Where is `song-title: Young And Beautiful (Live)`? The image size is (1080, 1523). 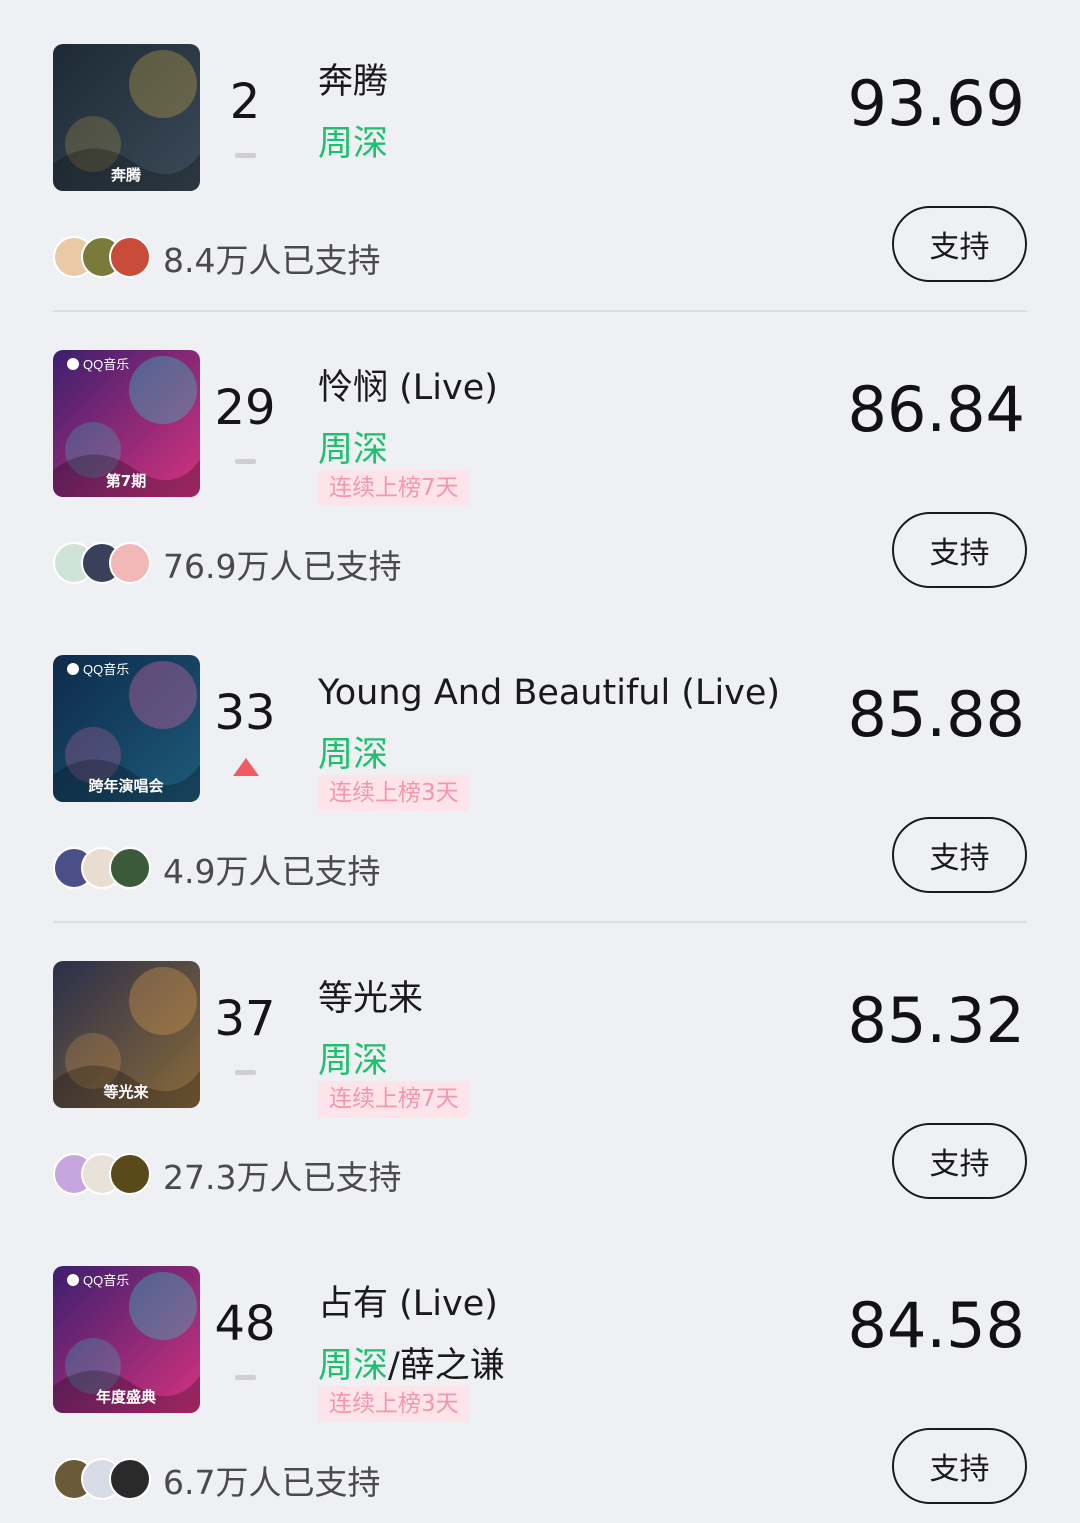
song-title: Young And Beautiful (Live) is located at coordinates (549, 693).